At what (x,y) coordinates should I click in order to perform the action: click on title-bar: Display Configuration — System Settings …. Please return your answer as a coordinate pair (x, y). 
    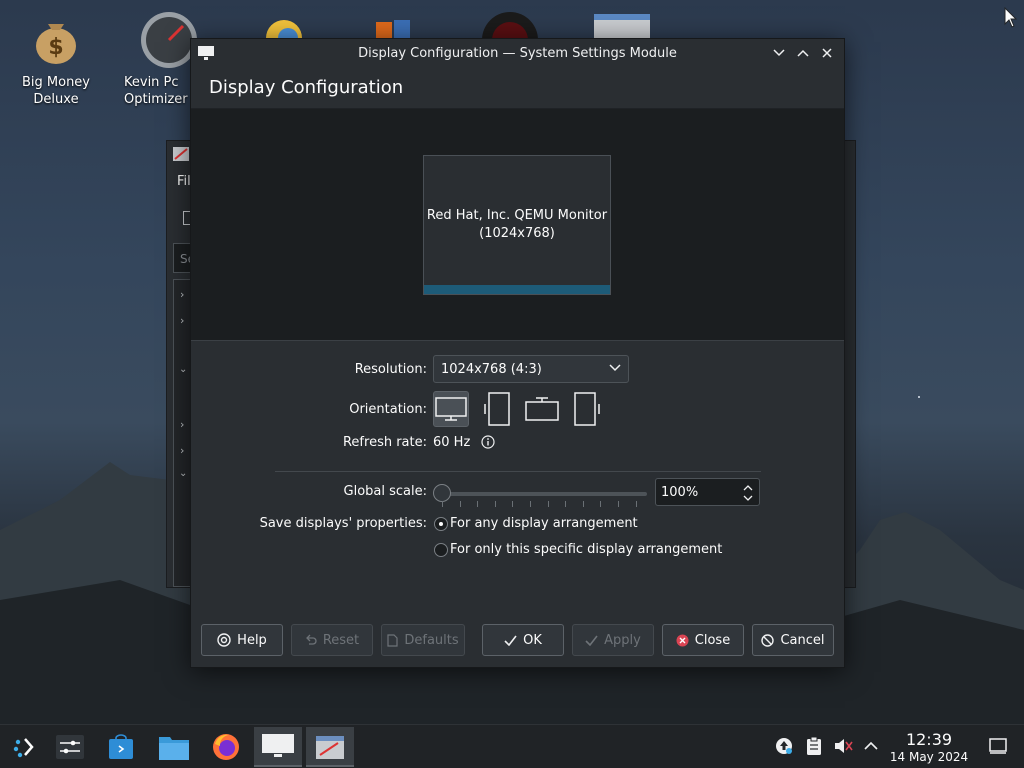
    Looking at the image, I should click on (517, 53).